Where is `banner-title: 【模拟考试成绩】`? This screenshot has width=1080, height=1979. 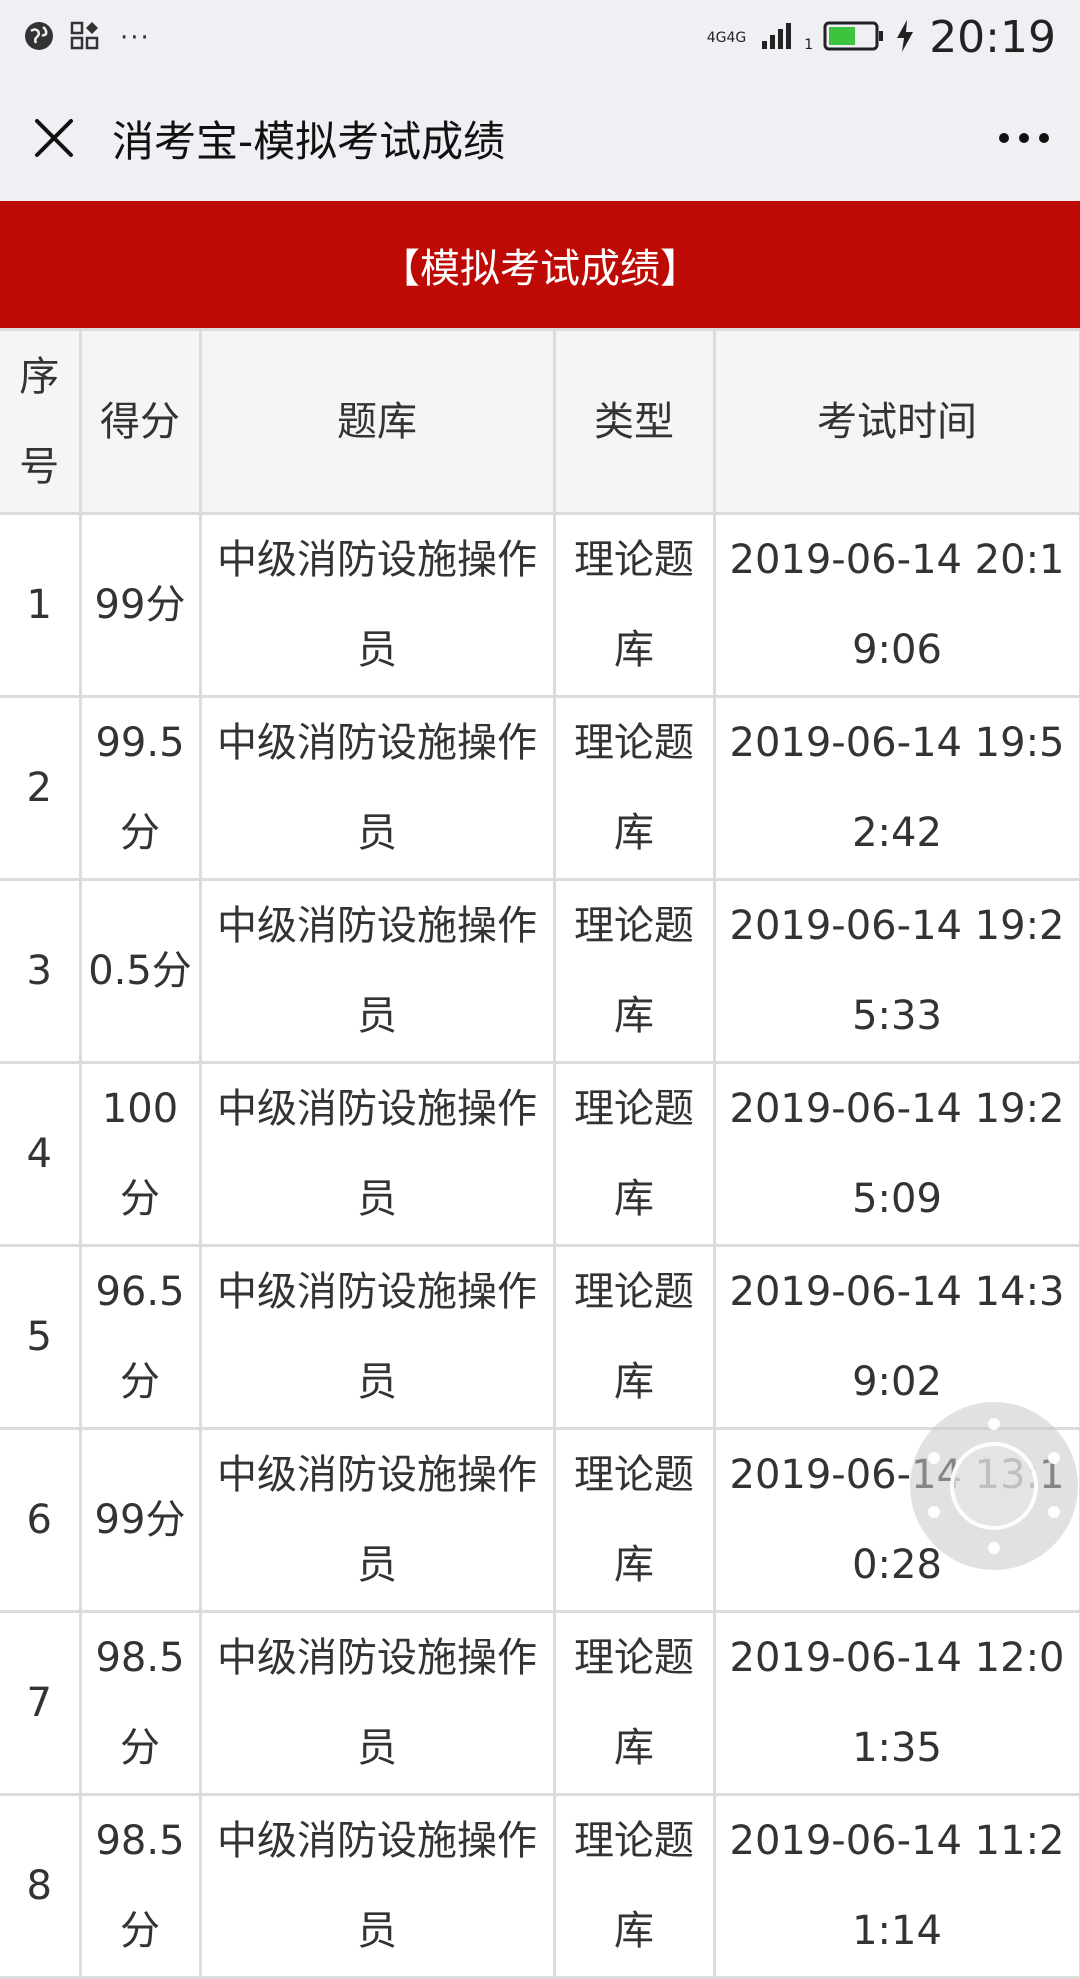
banner-title: 【模拟考试成绩】 is located at coordinates (540, 268).